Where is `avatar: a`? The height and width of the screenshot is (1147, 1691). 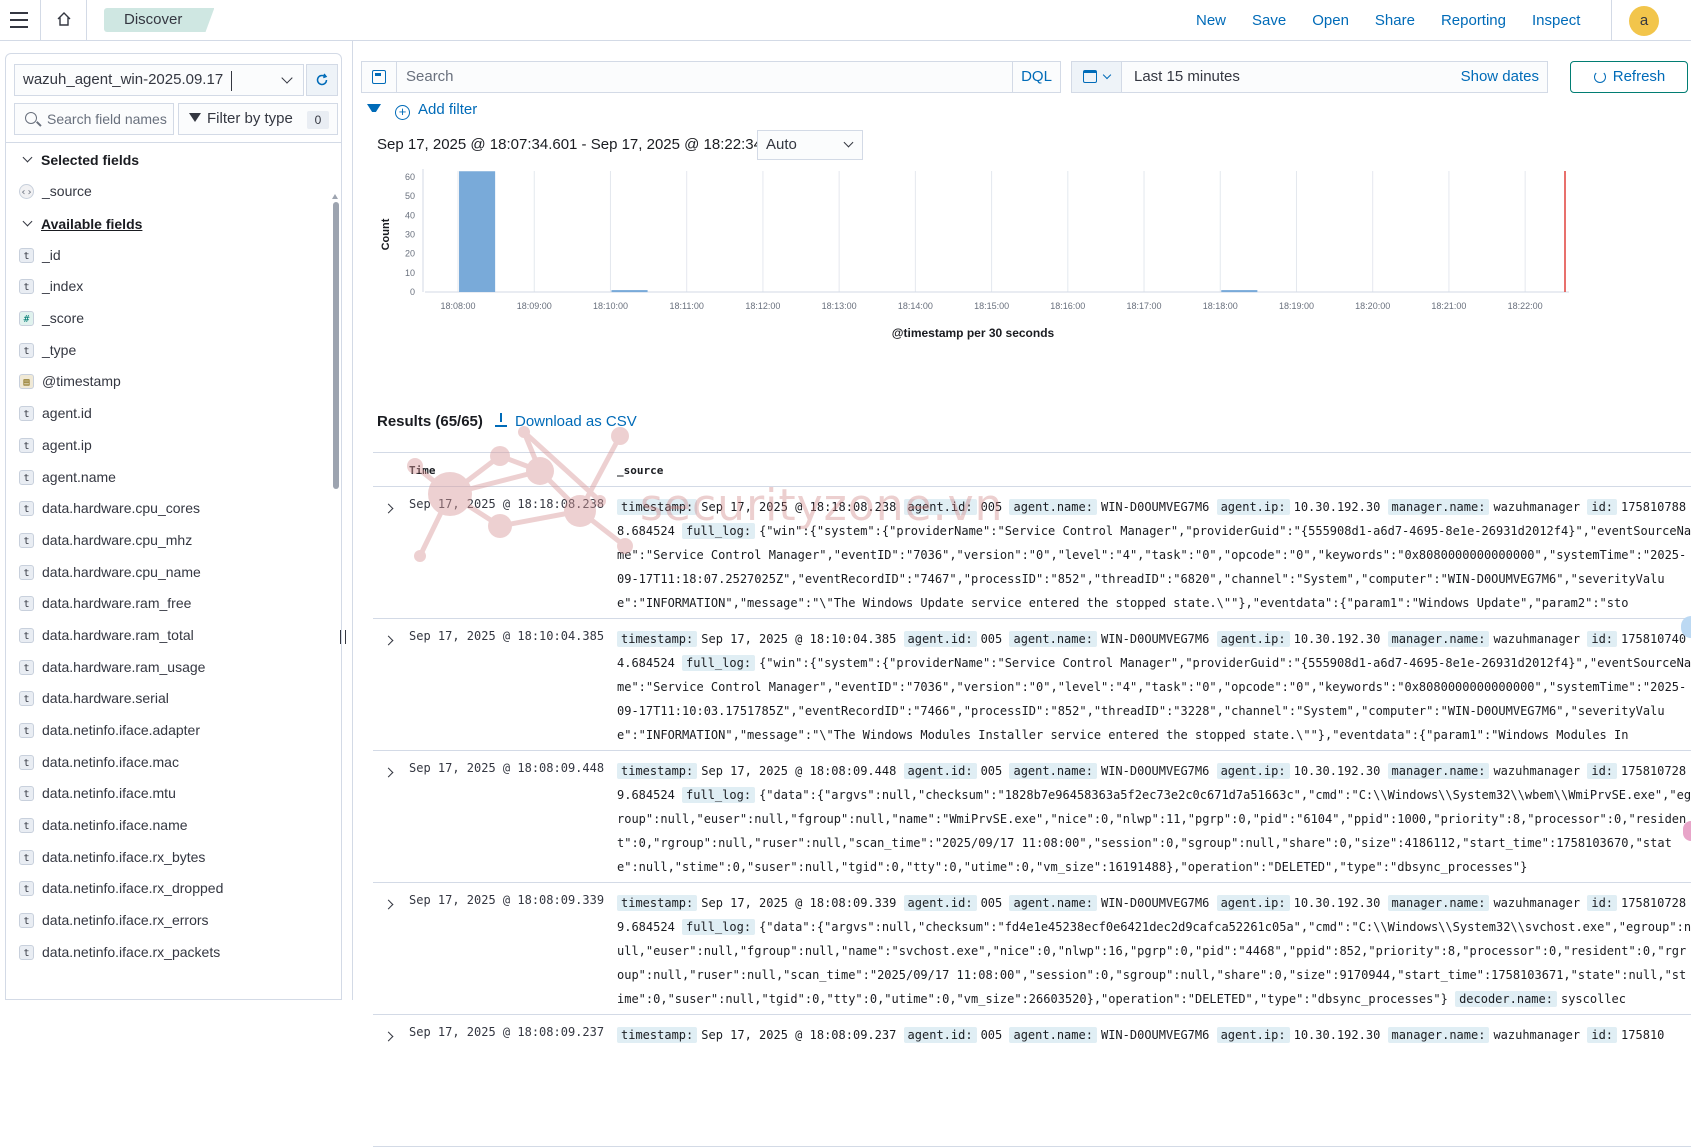 avatar: a is located at coordinates (1644, 21).